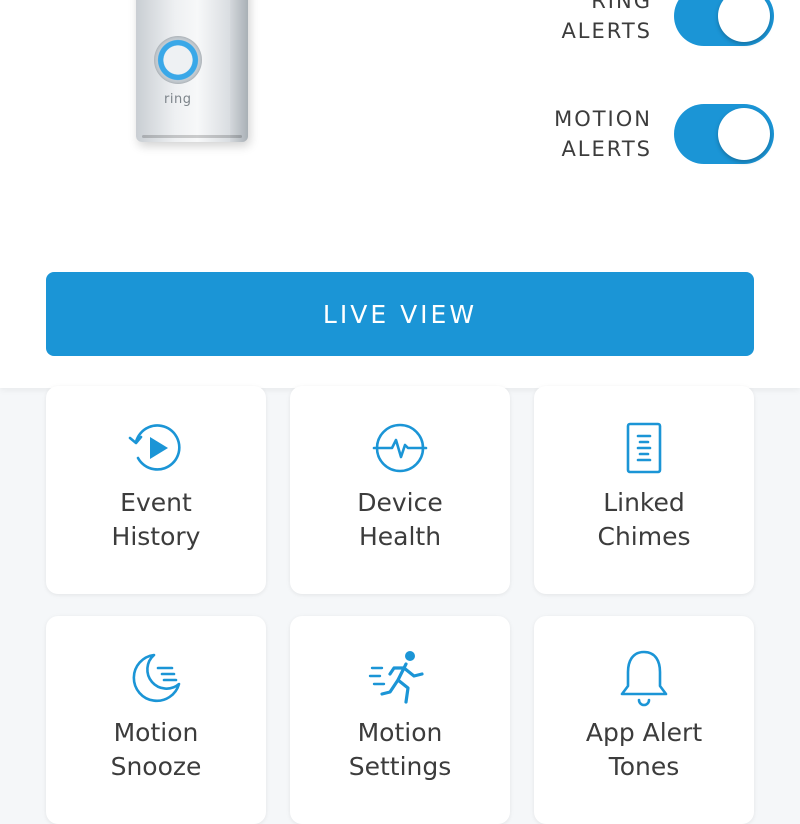  Describe the element at coordinates (178, 99) in the screenshot. I see `doorbell-brand-label: ring` at that location.